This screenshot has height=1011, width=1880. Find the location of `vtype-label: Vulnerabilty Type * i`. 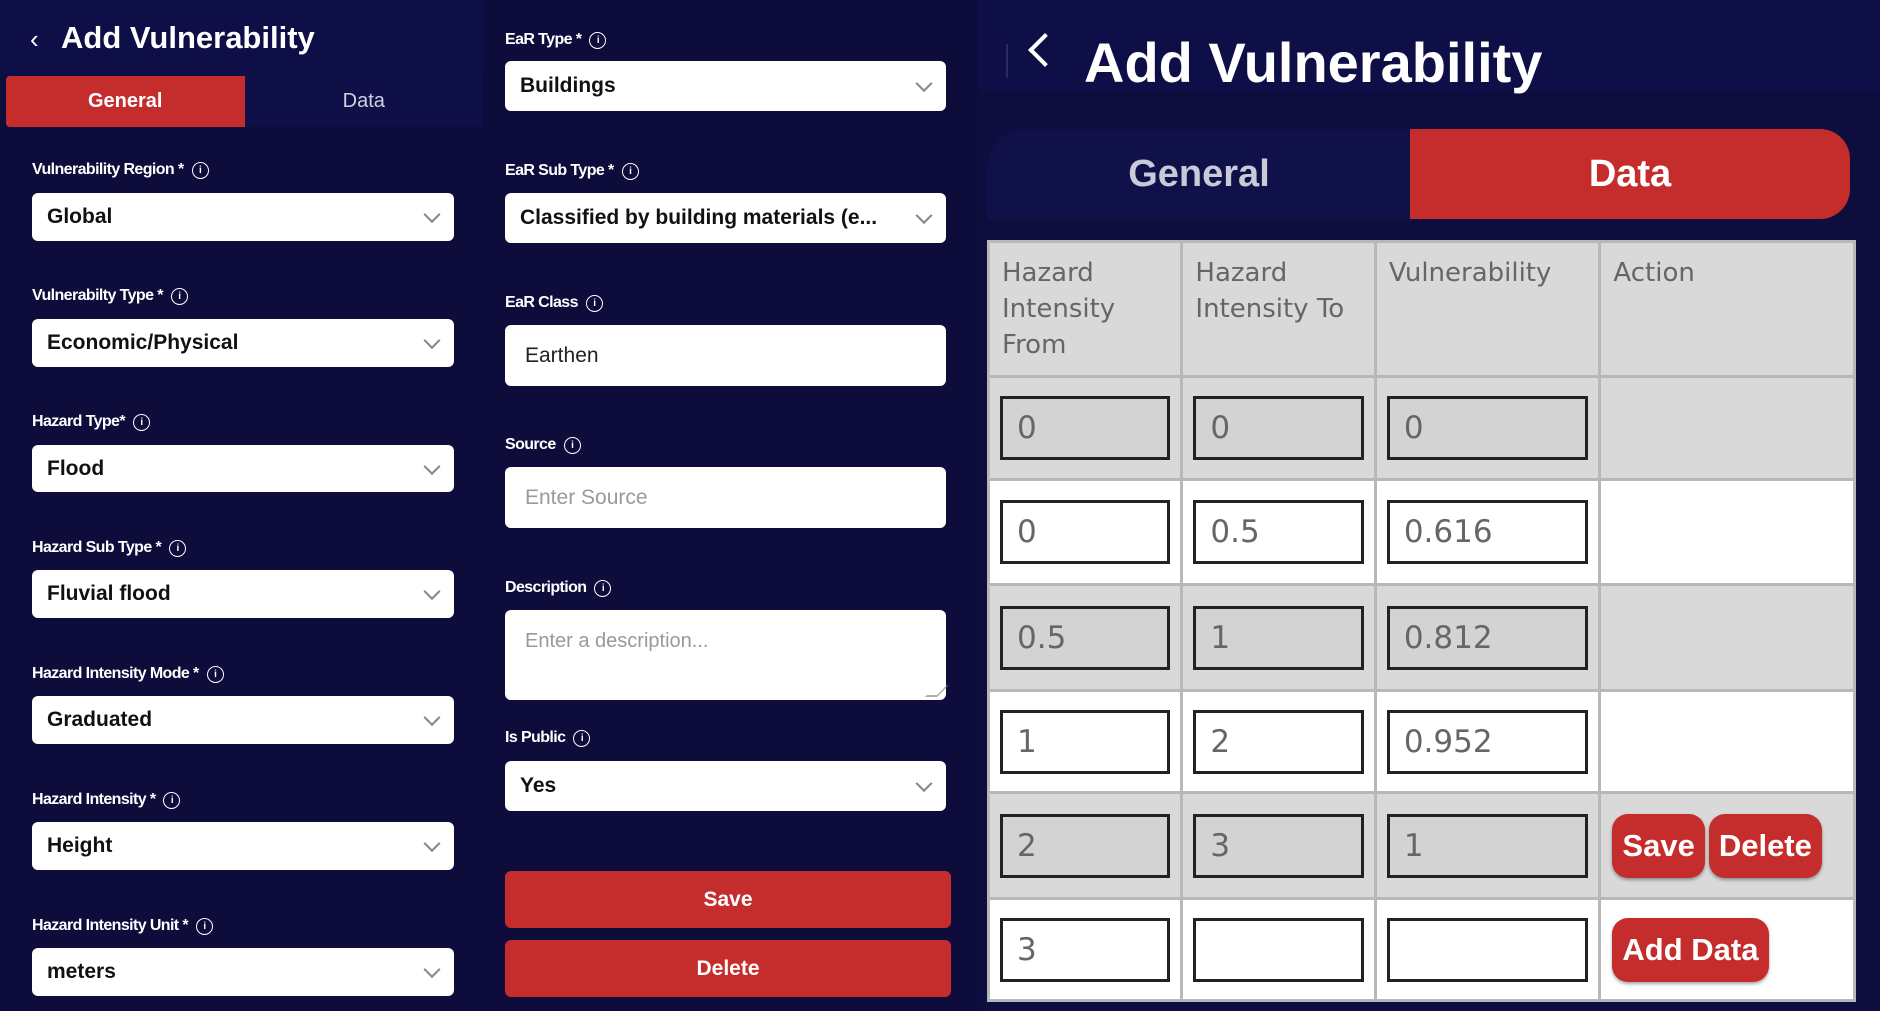

vtype-label: Vulnerabilty Type * i is located at coordinates (110, 296).